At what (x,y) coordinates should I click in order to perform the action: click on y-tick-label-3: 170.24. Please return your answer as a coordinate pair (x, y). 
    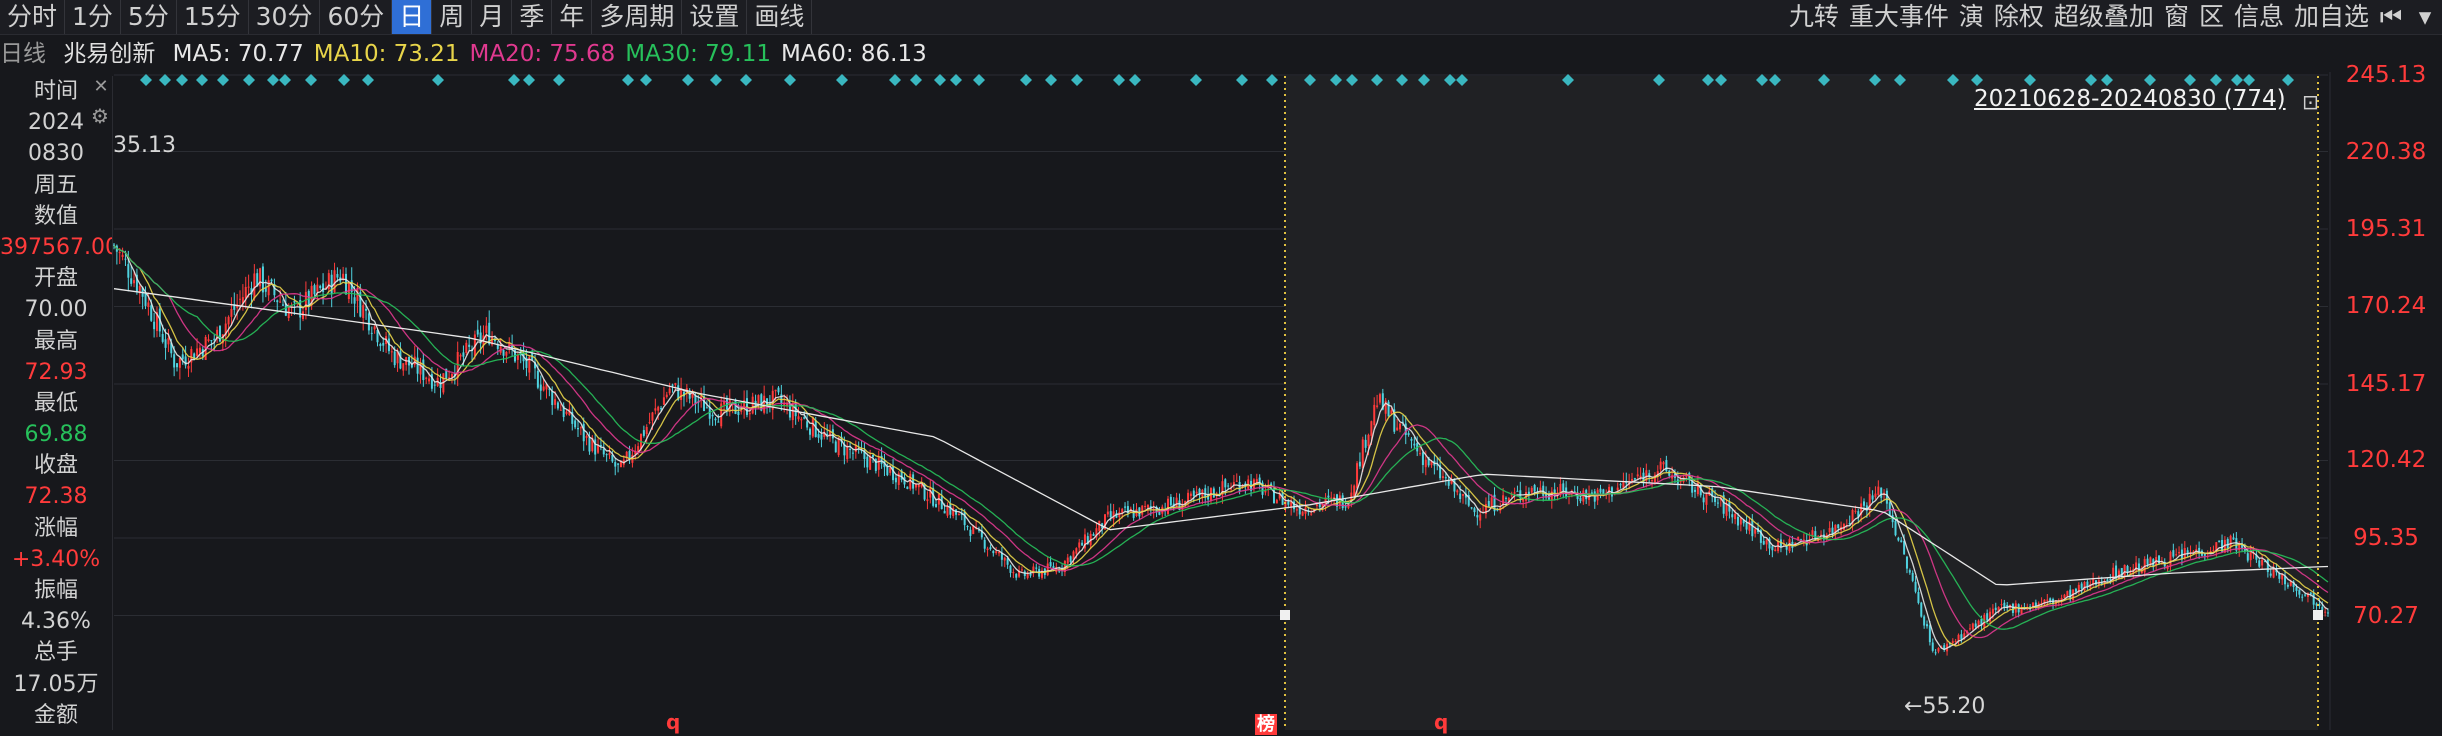
    Looking at the image, I should click on (2386, 306).